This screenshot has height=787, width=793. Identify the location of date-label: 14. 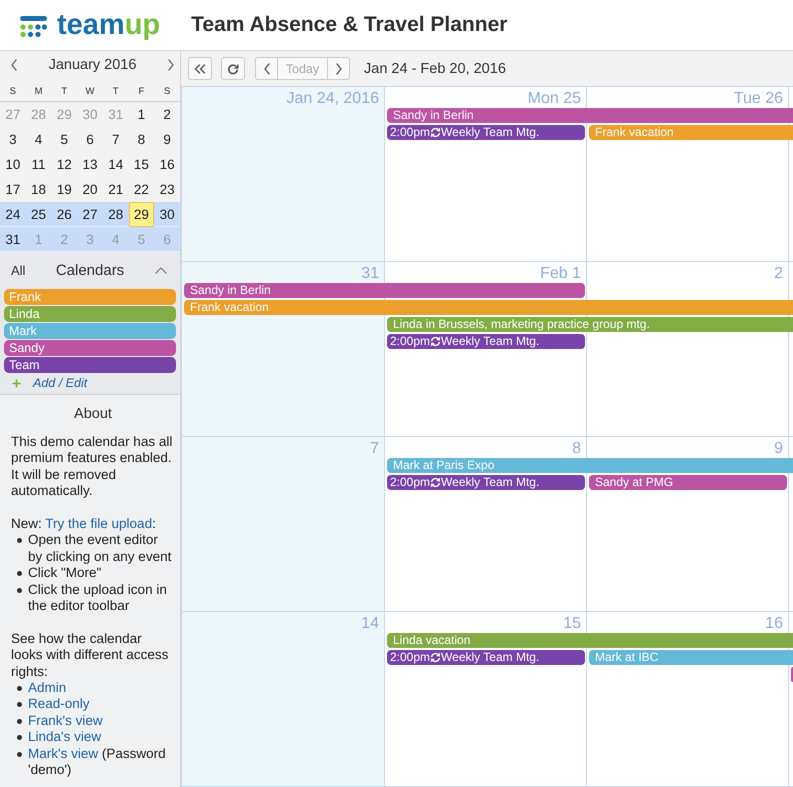
(370, 623).